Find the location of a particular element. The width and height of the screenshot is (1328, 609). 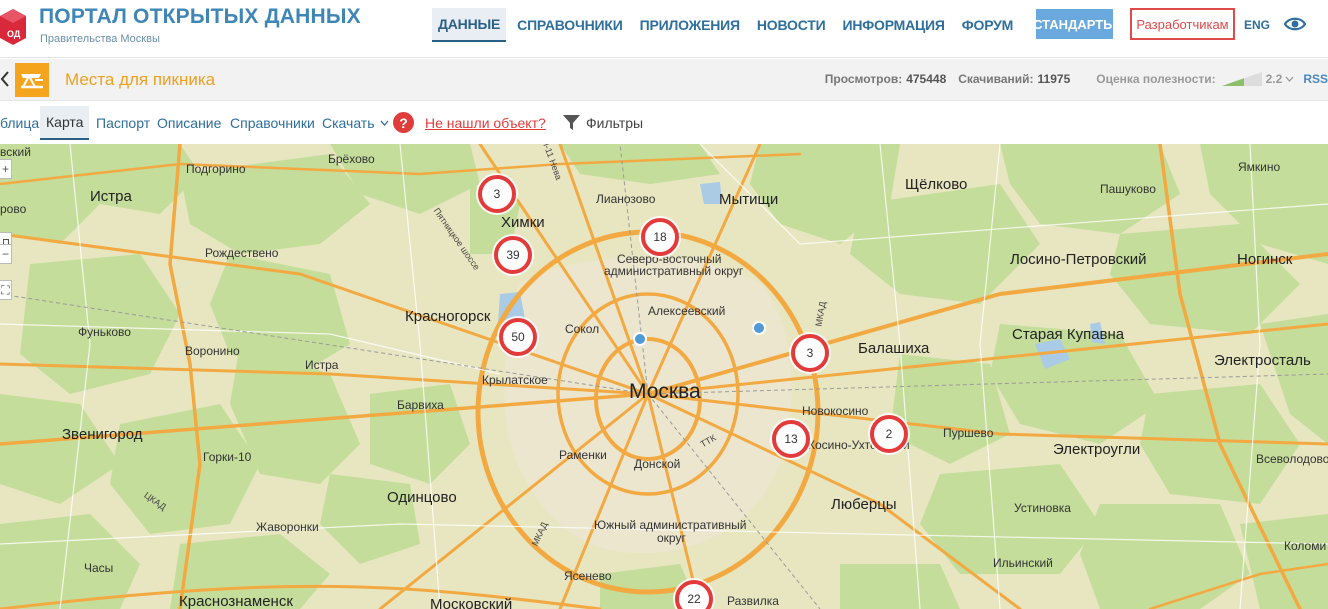

tab-description: Описание is located at coordinates (189, 123).